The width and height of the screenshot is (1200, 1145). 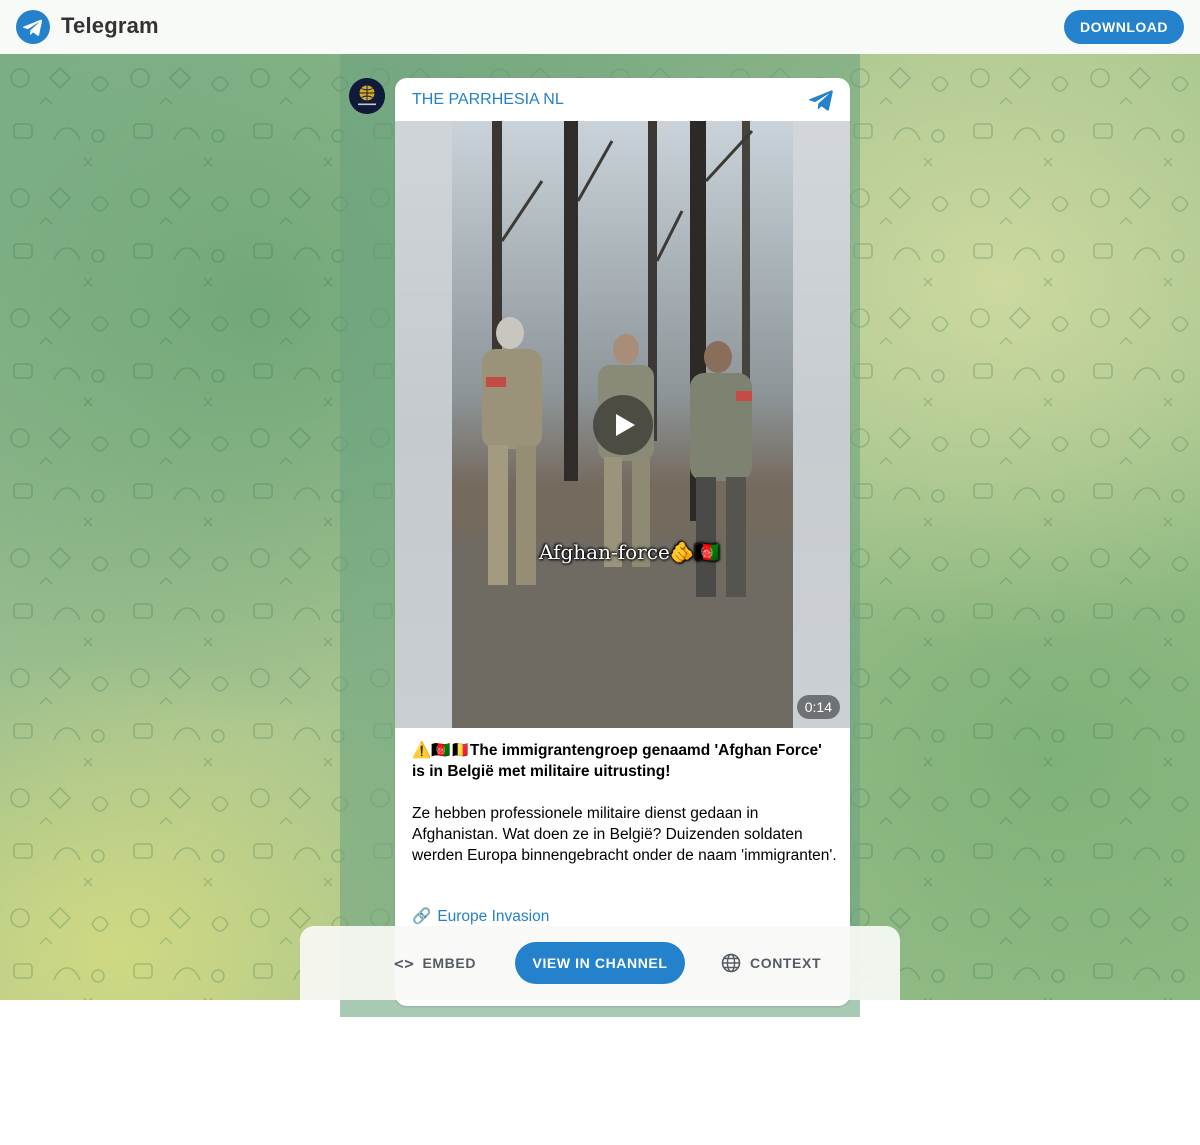 What do you see at coordinates (422, 916) in the screenshot?
I see `link-icon: 🔗` at bounding box center [422, 916].